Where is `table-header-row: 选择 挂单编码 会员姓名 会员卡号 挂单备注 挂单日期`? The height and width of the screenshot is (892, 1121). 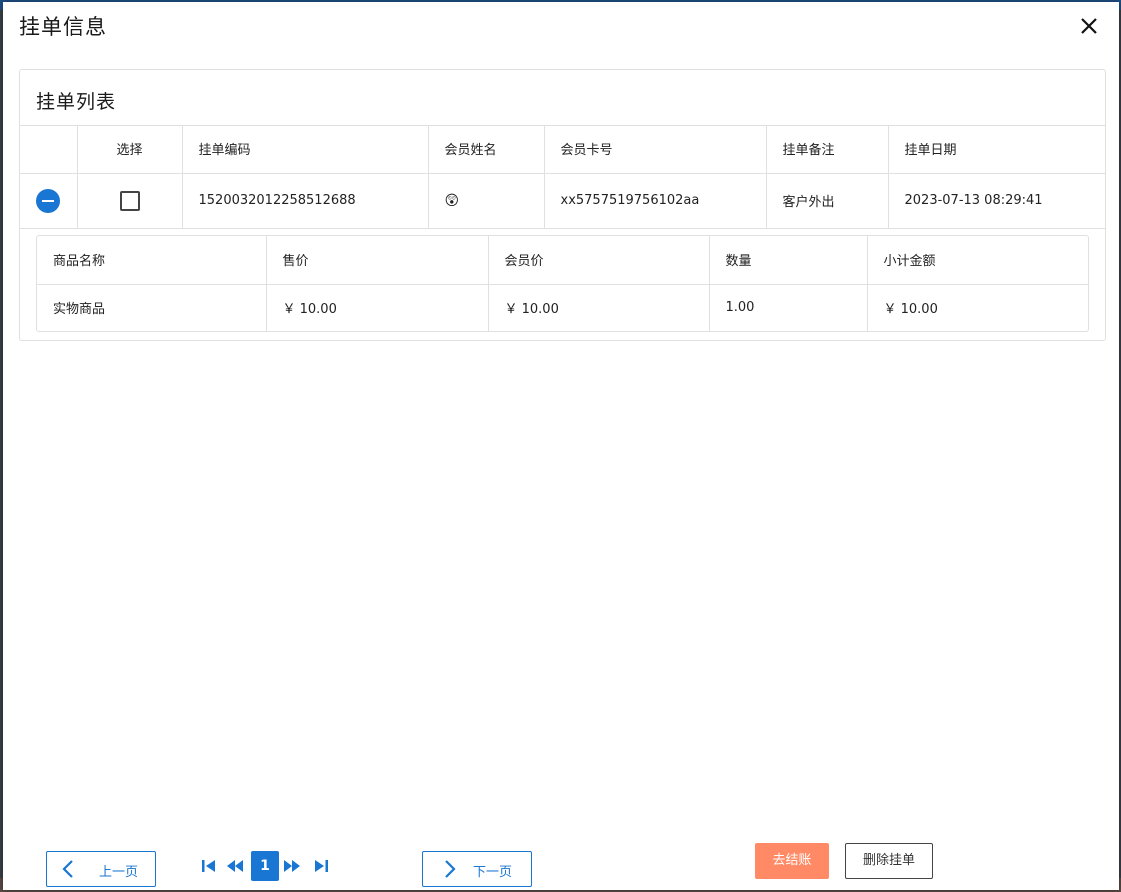 table-header-row: 选择 挂单编码 会员姓名 会员卡号 挂单备注 挂单日期 is located at coordinates (562, 149).